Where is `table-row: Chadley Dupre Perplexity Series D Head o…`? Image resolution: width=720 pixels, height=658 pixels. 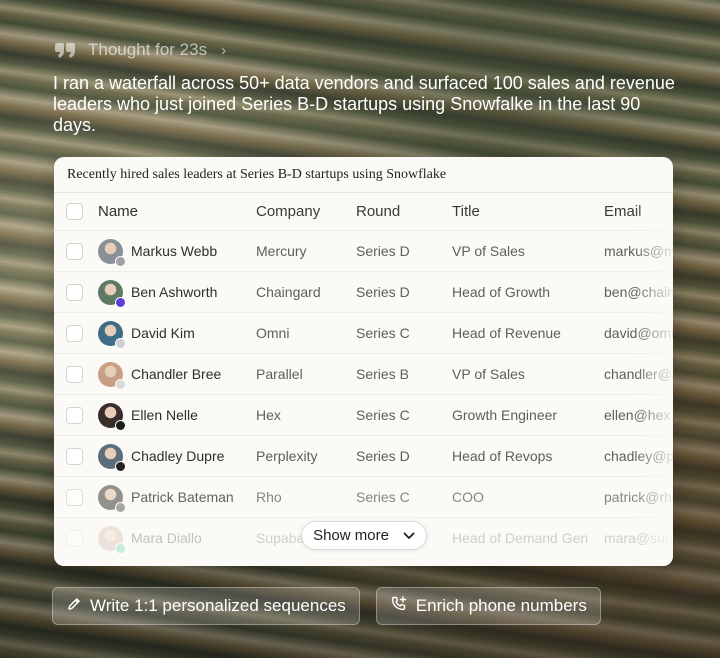 table-row: Chadley Dupre Perplexity Series D Head o… is located at coordinates (363, 456).